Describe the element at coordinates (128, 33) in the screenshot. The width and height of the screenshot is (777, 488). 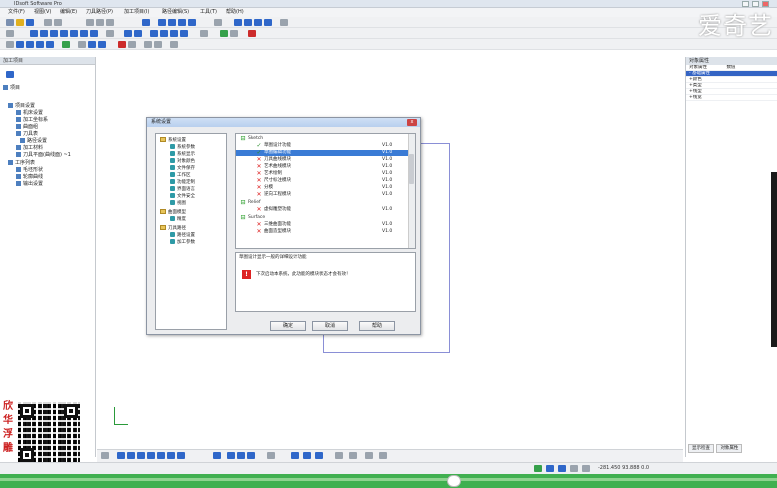
I see `select-icon` at that location.